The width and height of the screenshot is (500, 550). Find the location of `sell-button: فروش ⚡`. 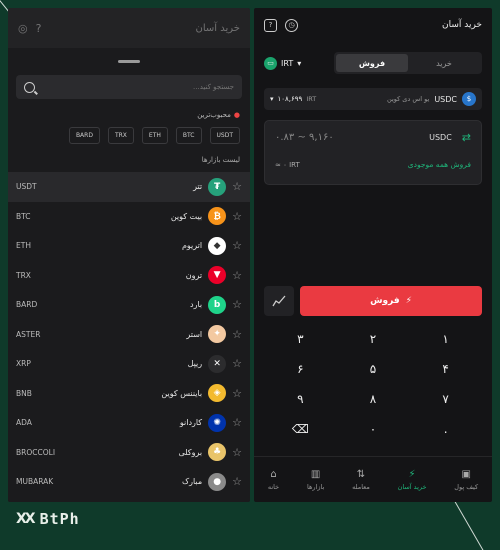

sell-button: فروش ⚡ is located at coordinates (391, 301).